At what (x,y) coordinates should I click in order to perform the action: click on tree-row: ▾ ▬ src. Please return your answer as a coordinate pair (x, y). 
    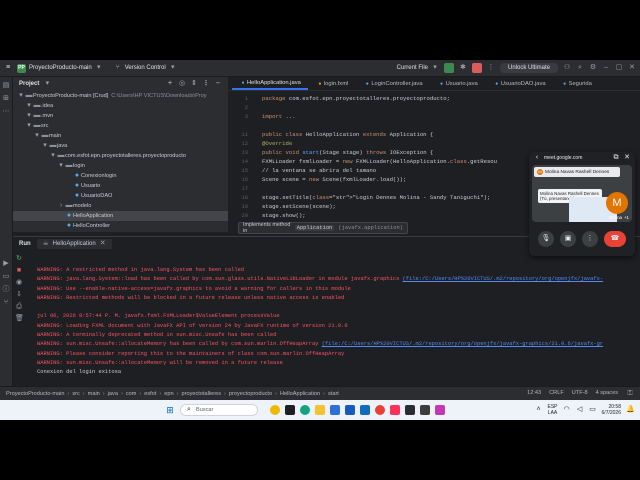
    Looking at the image, I should click on (120, 126).